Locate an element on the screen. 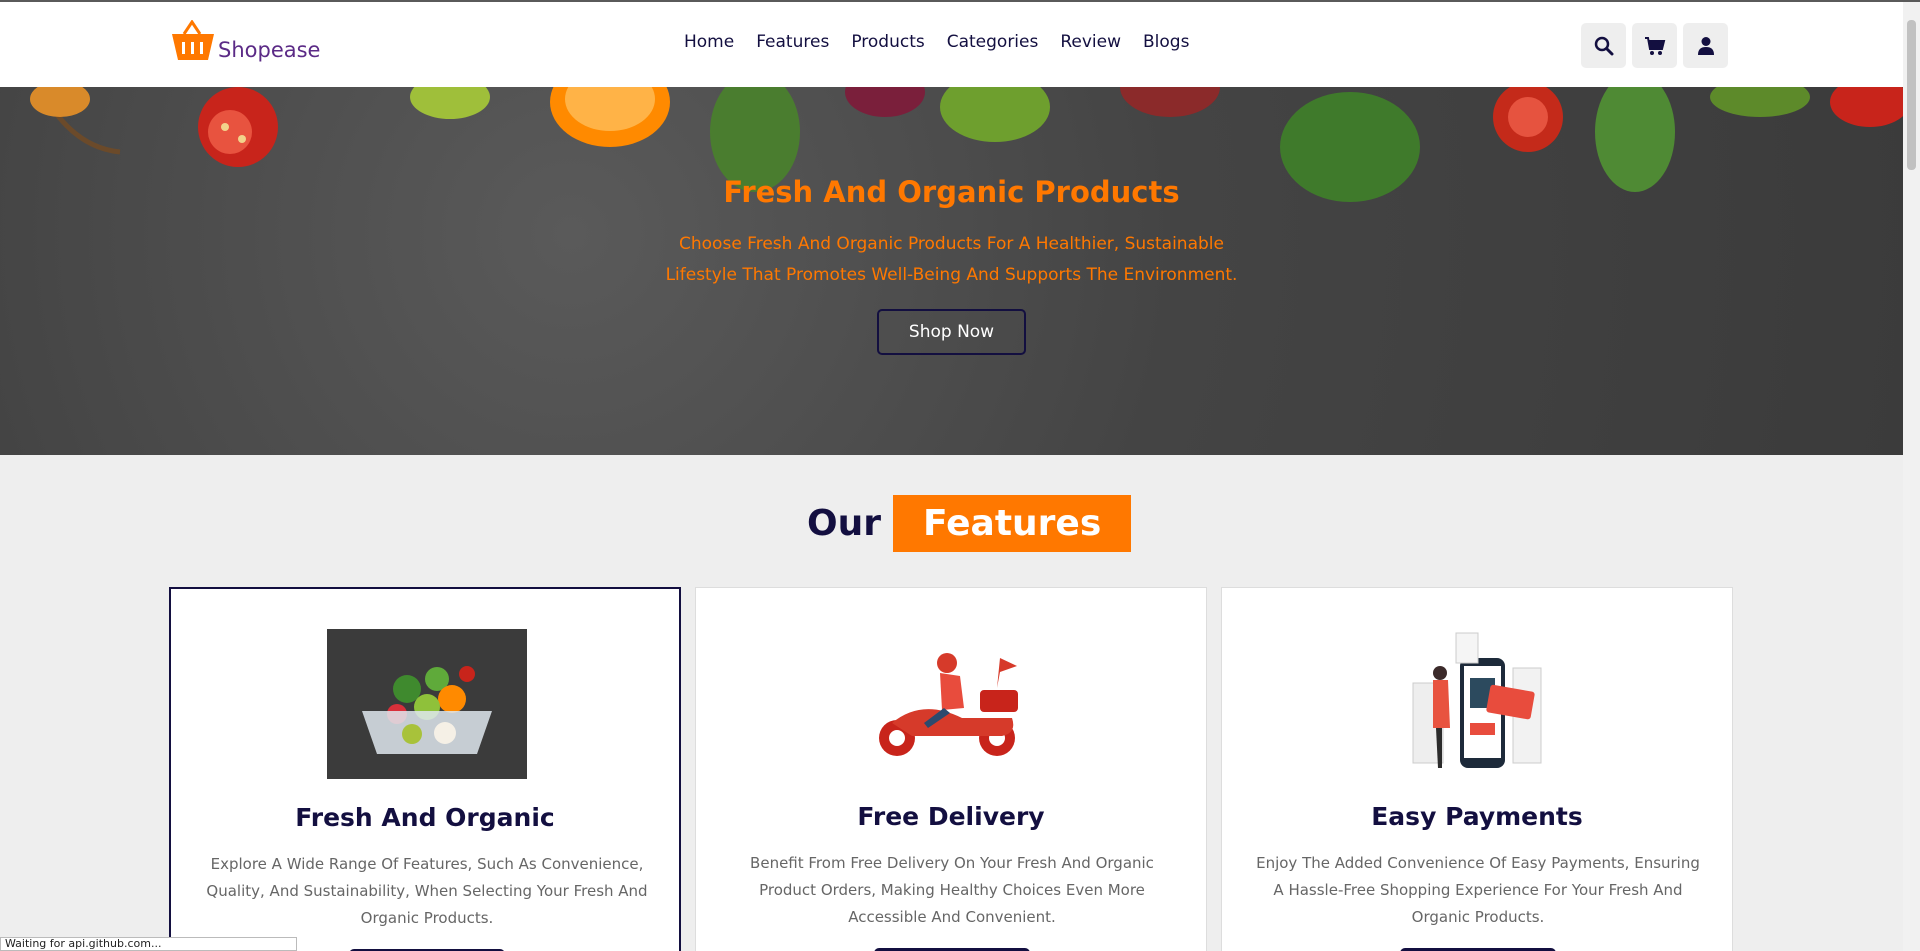  hero-title: Fresh And Organic Products is located at coordinates (951, 192).